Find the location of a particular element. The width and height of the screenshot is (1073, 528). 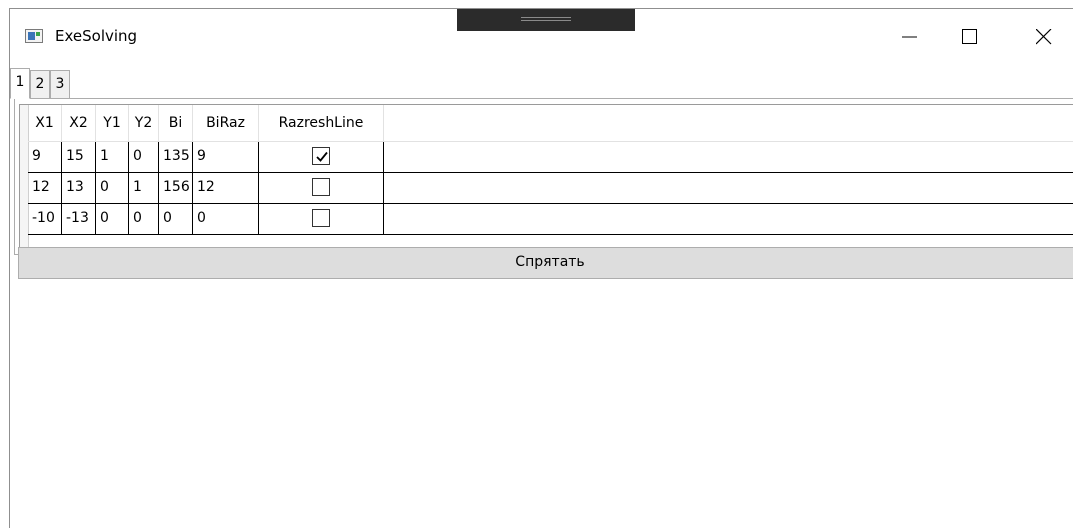

minimize-icon is located at coordinates (909, 37).